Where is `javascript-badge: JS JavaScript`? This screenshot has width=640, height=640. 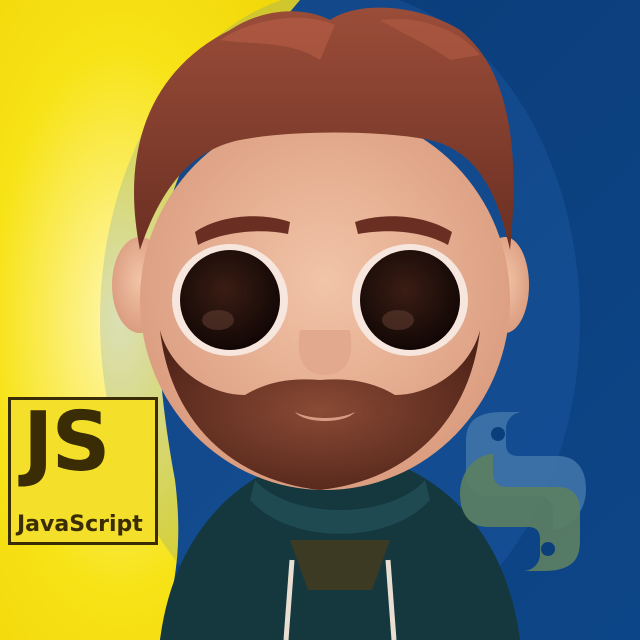
javascript-badge: JS JavaScript is located at coordinates (83, 471).